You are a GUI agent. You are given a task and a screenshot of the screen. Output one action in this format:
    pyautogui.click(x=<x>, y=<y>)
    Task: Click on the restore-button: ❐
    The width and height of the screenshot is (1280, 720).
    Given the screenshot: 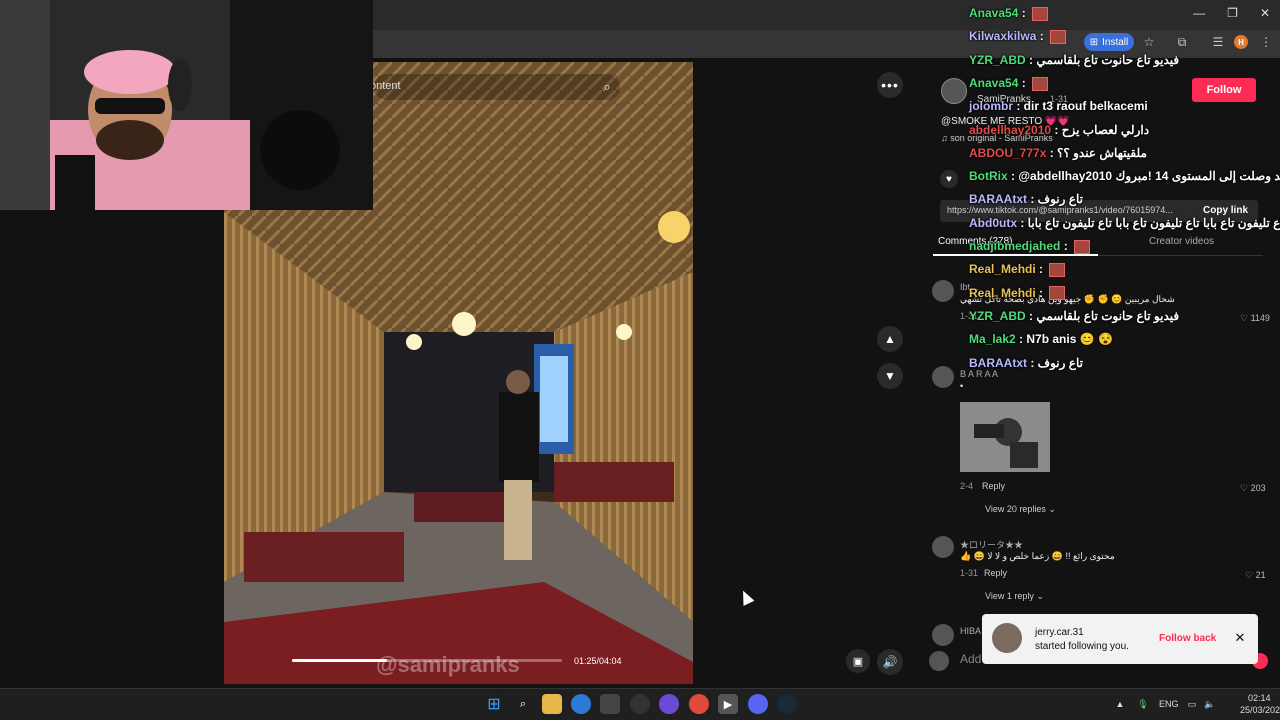 What is the action you would take?
    pyautogui.click(x=1232, y=13)
    